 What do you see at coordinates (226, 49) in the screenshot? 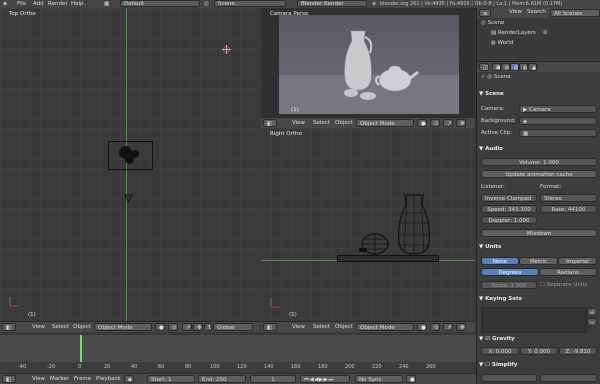
I see `3d-cursor` at bounding box center [226, 49].